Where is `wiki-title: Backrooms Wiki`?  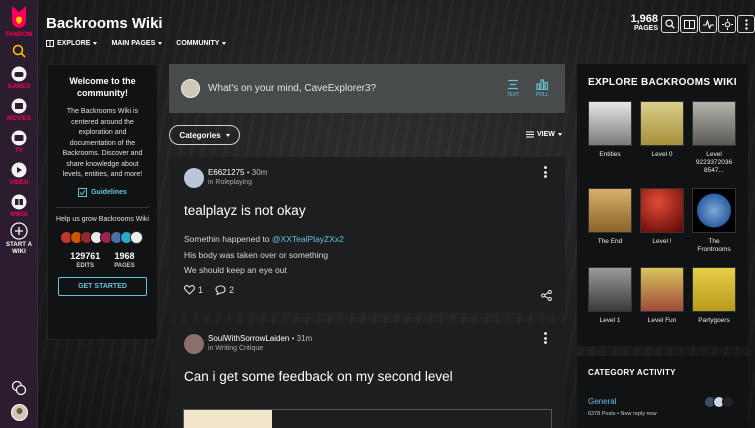
wiki-title: Backrooms Wiki is located at coordinates (104, 23).